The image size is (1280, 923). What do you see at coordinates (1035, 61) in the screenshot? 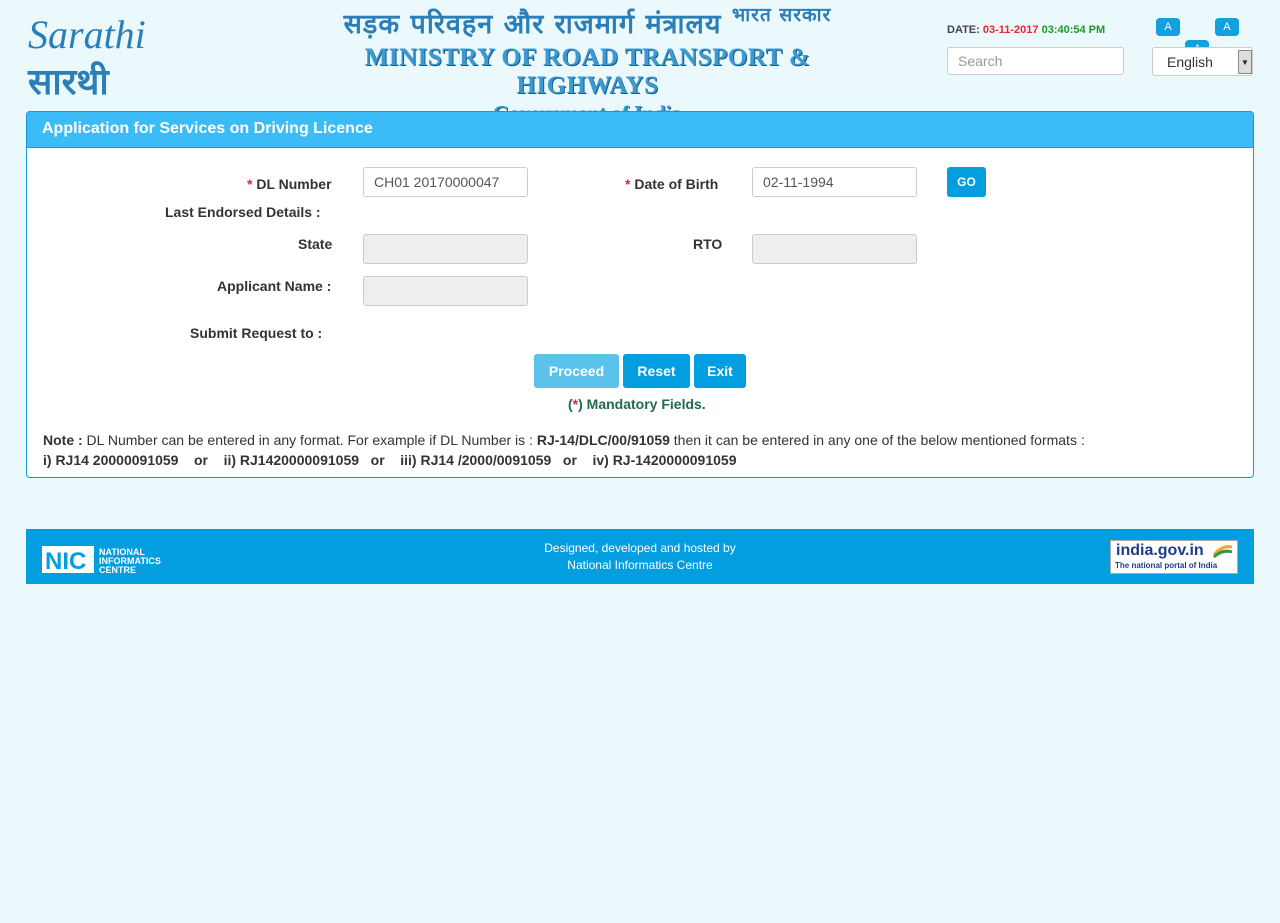
I see `search-input` at bounding box center [1035, 61].